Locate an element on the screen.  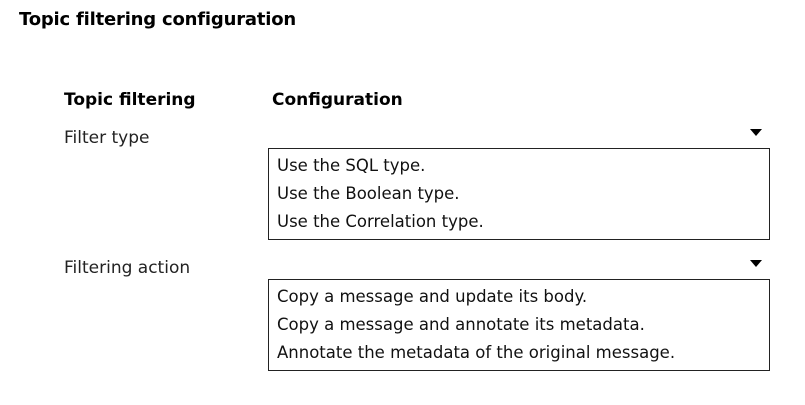
configuration-column-header: Configuration is located at coordinates (337, 100).